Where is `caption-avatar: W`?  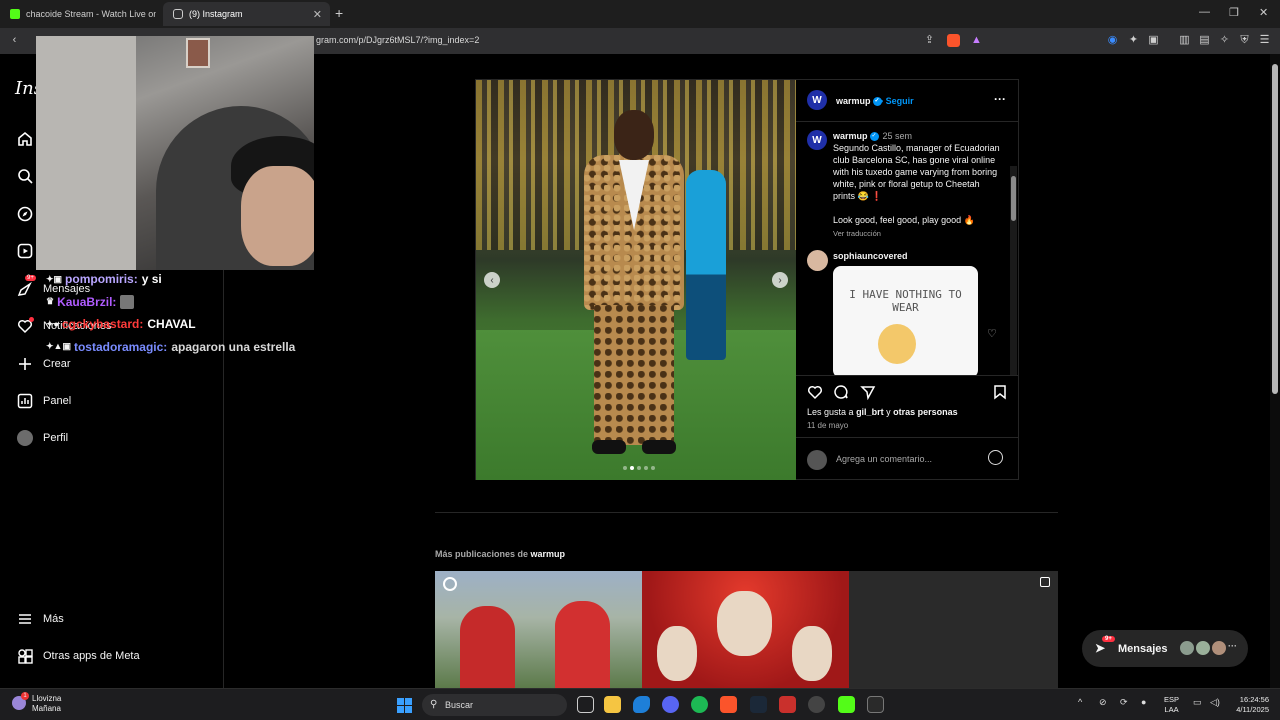 caption-avatar: W is located at coordinates (817, 140).